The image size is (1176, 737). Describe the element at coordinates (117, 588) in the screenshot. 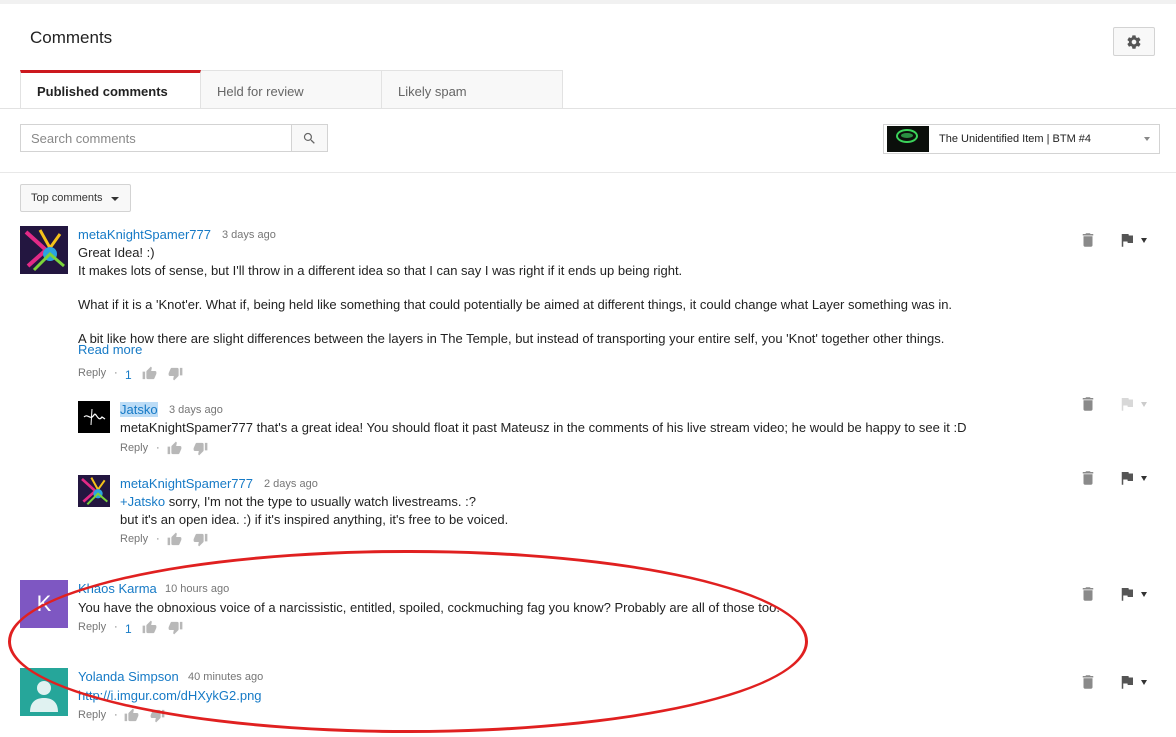

I see `comment-author: Khaos Karma` at that location.